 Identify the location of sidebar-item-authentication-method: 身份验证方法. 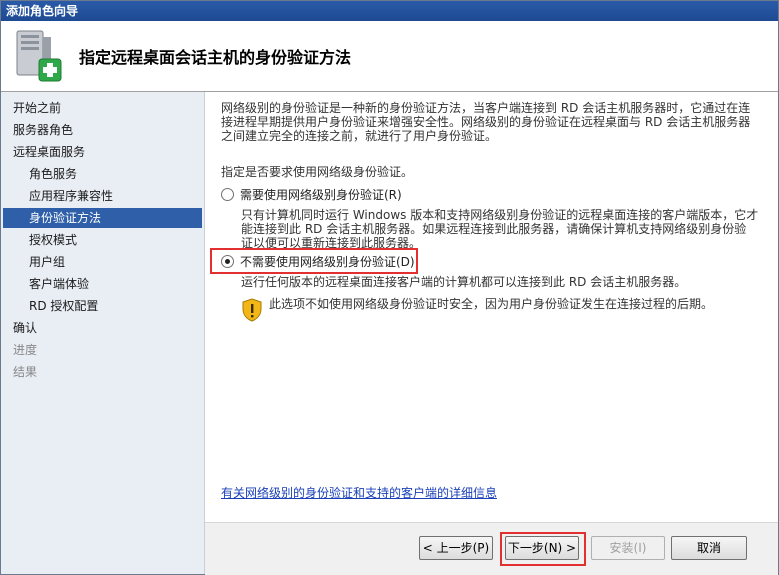
(102, 218).